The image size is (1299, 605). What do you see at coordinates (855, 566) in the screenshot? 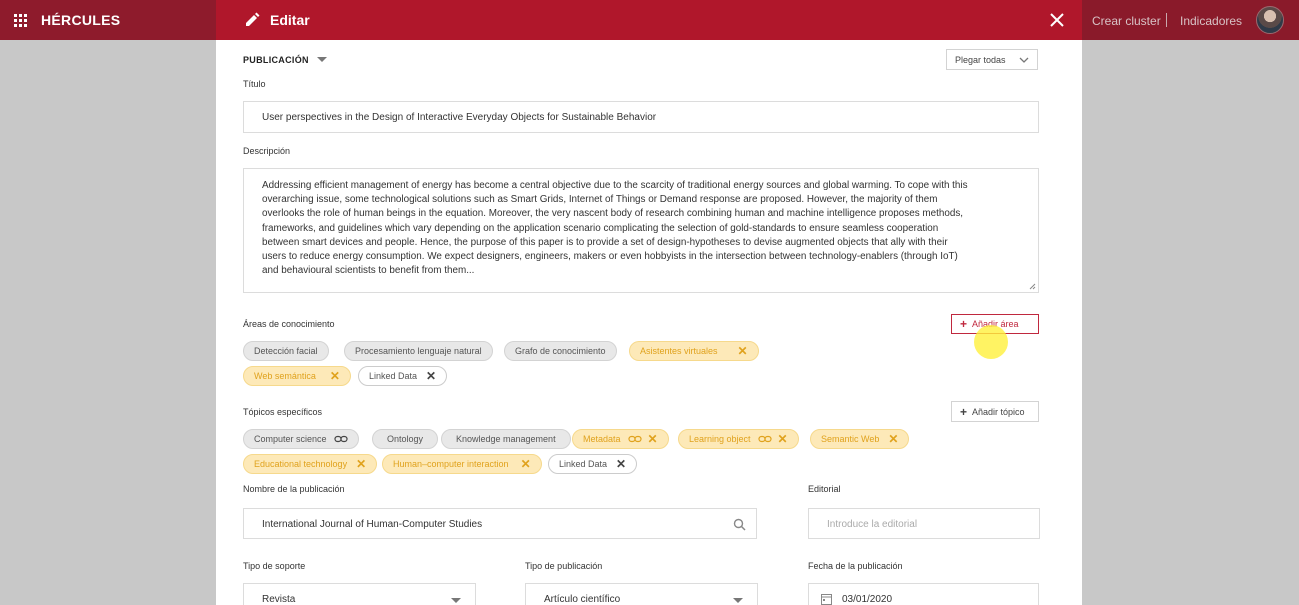
I see `date-label: Fecha de la publicación` at bounding box center [855, 566].